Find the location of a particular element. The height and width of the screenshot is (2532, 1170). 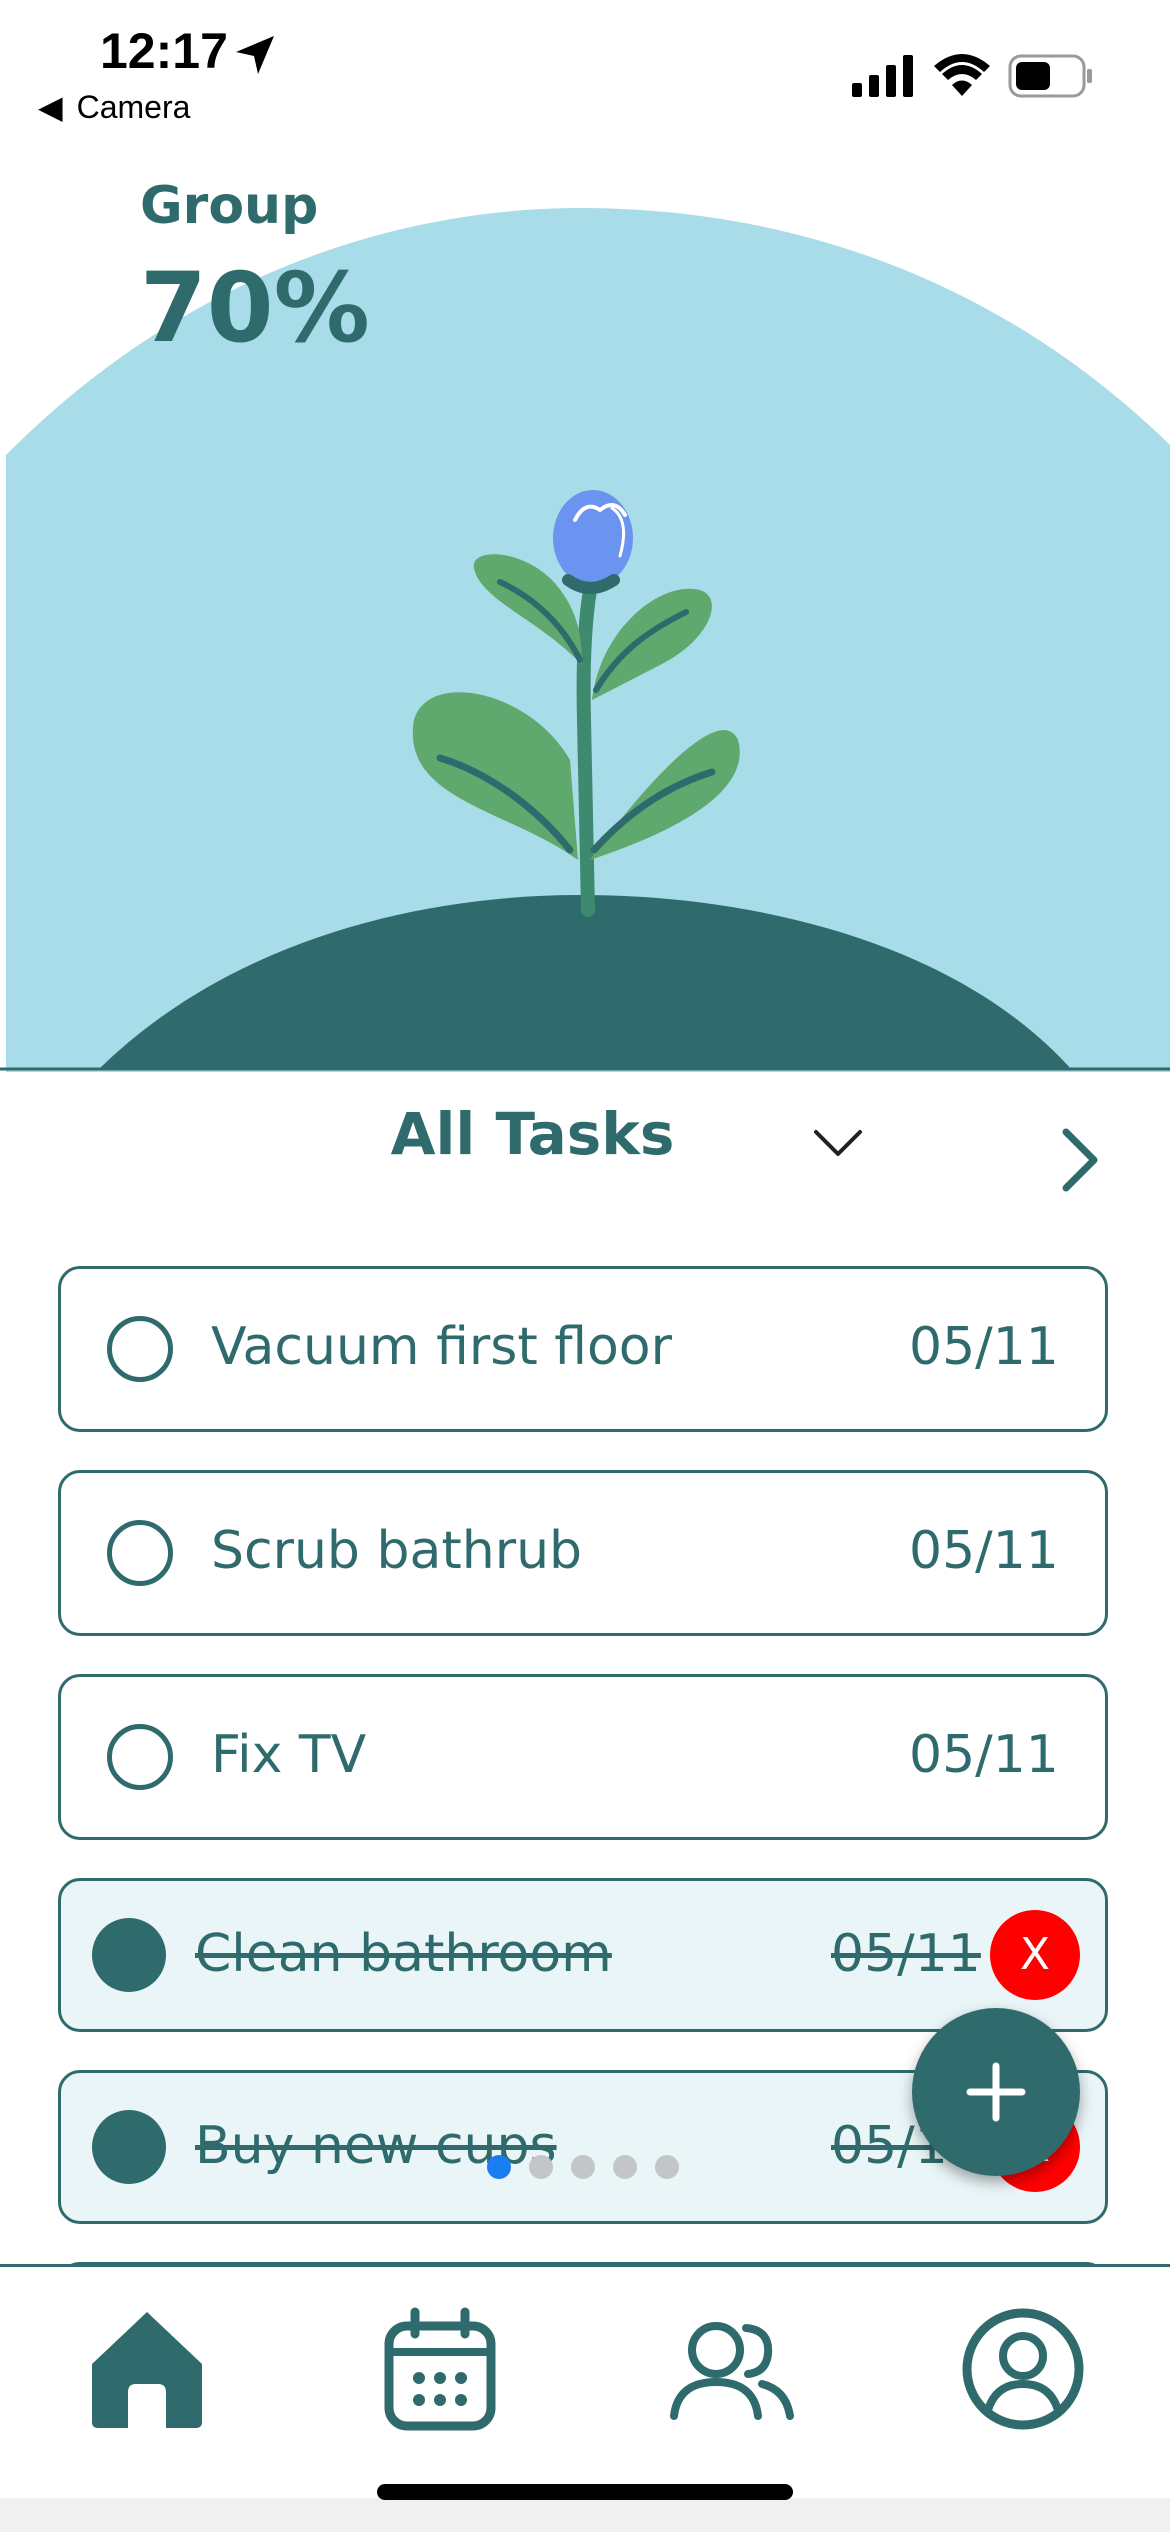

nav-calendar is located at coordinates (440, 2369).